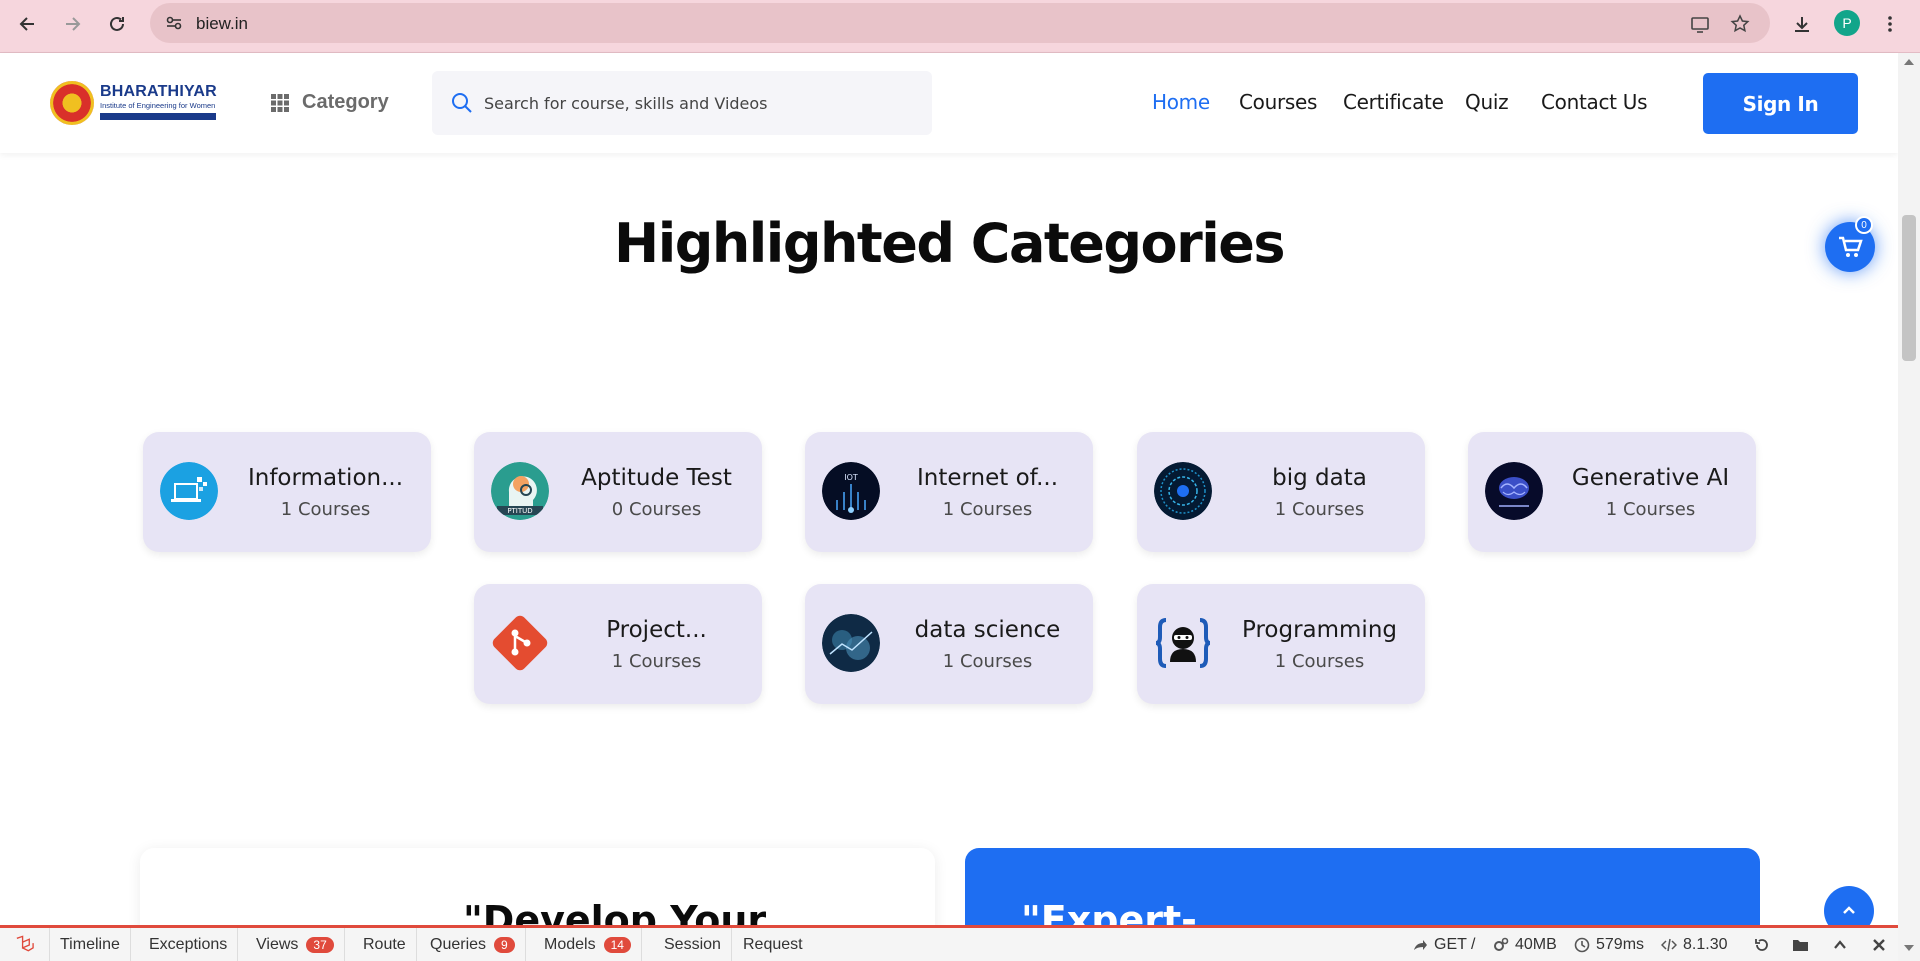  What do you see at coordinates (520, 491) in the screenshot?
I see `aptitude-head-icon: PTITUD` at bounding box center [520, 491].